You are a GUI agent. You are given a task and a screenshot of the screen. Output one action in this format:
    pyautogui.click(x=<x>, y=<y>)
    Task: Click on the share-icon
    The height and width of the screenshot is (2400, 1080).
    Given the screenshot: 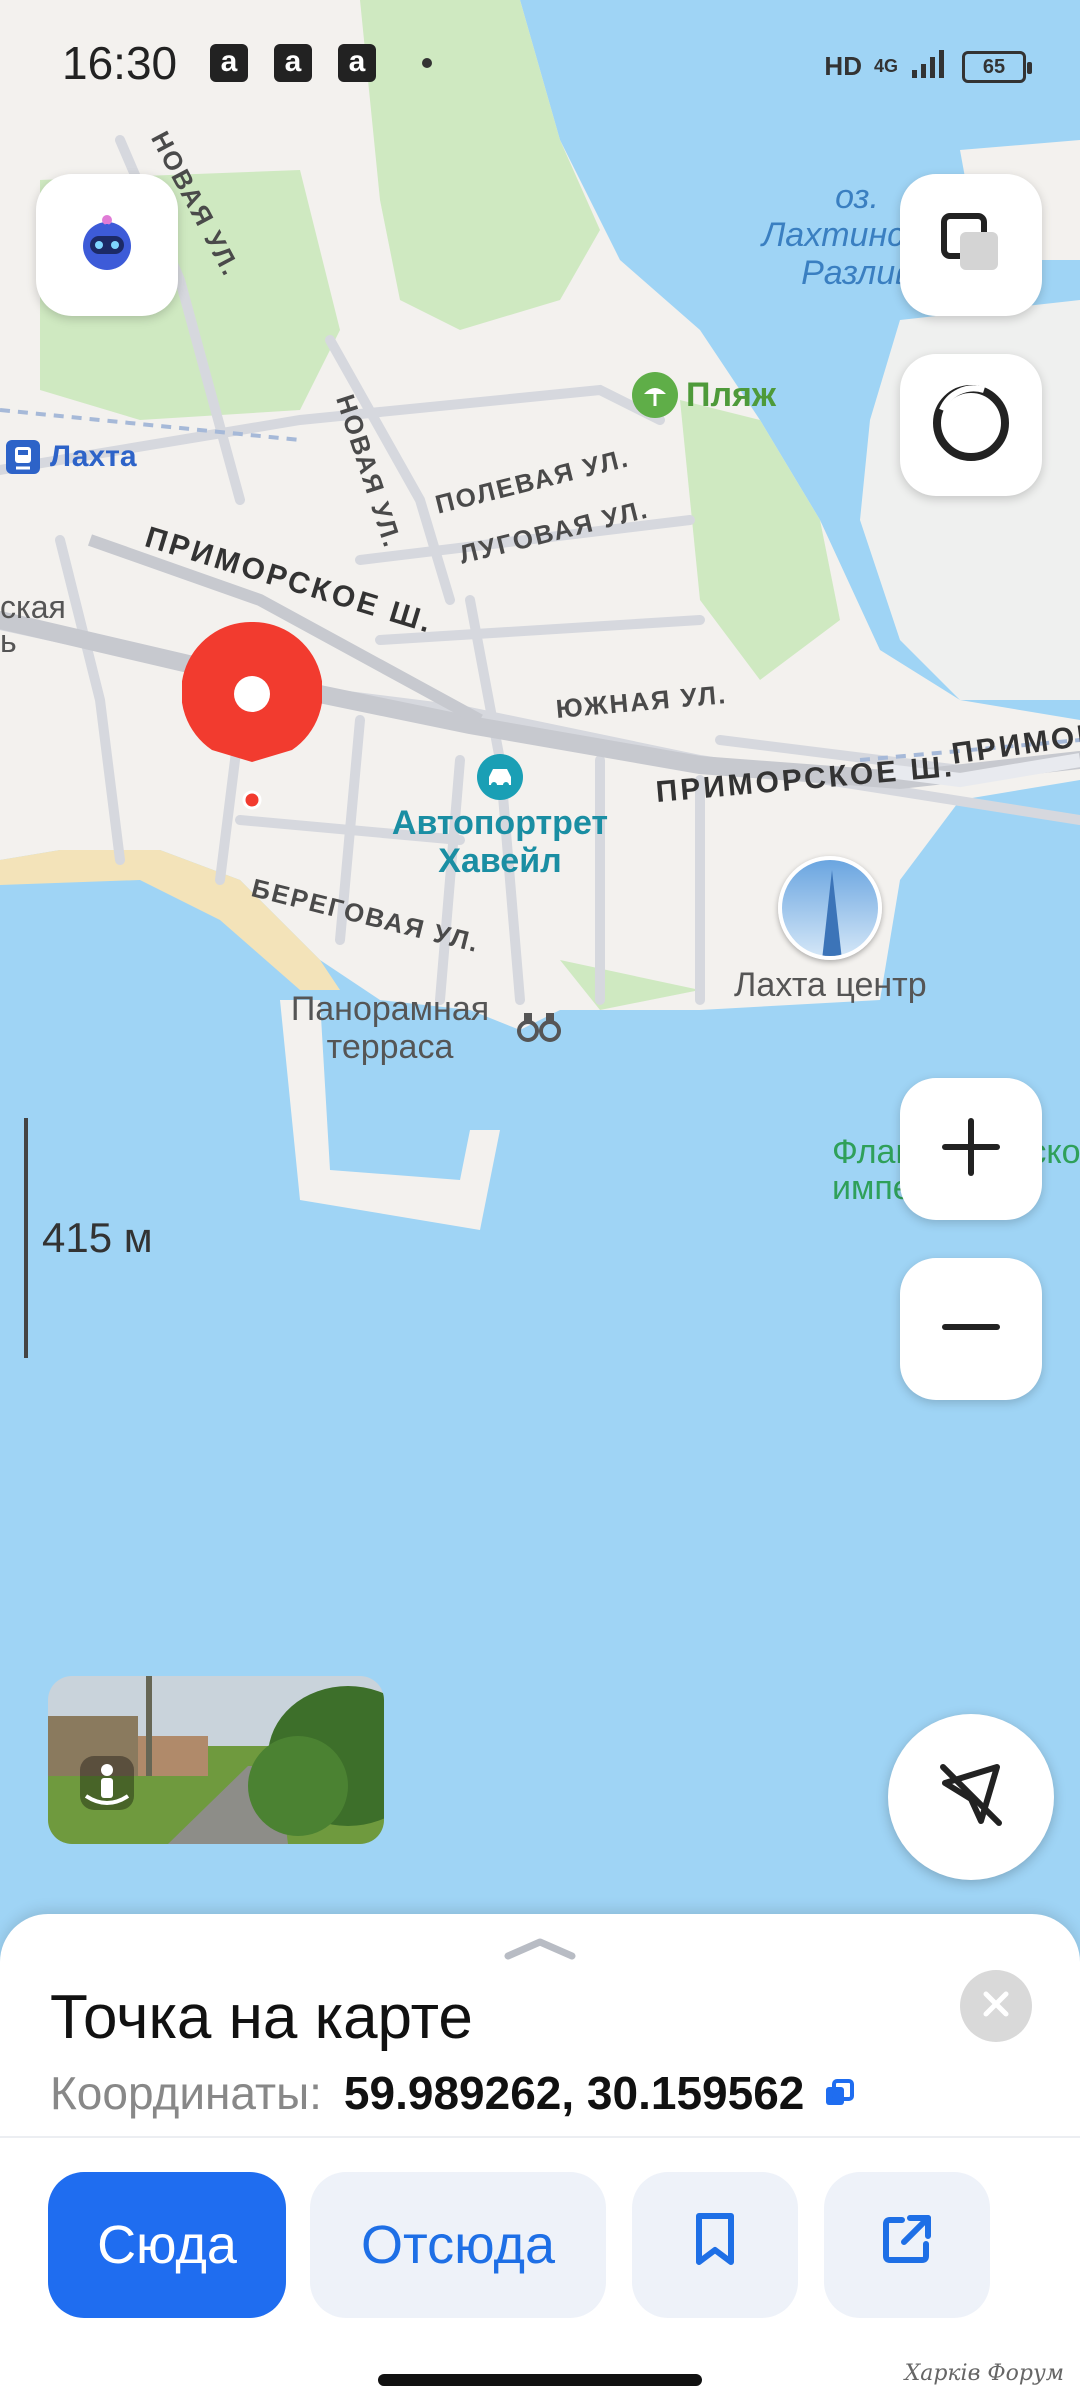 What is the action you would take?
    pyautogui.click(x=907, y=2245)
    